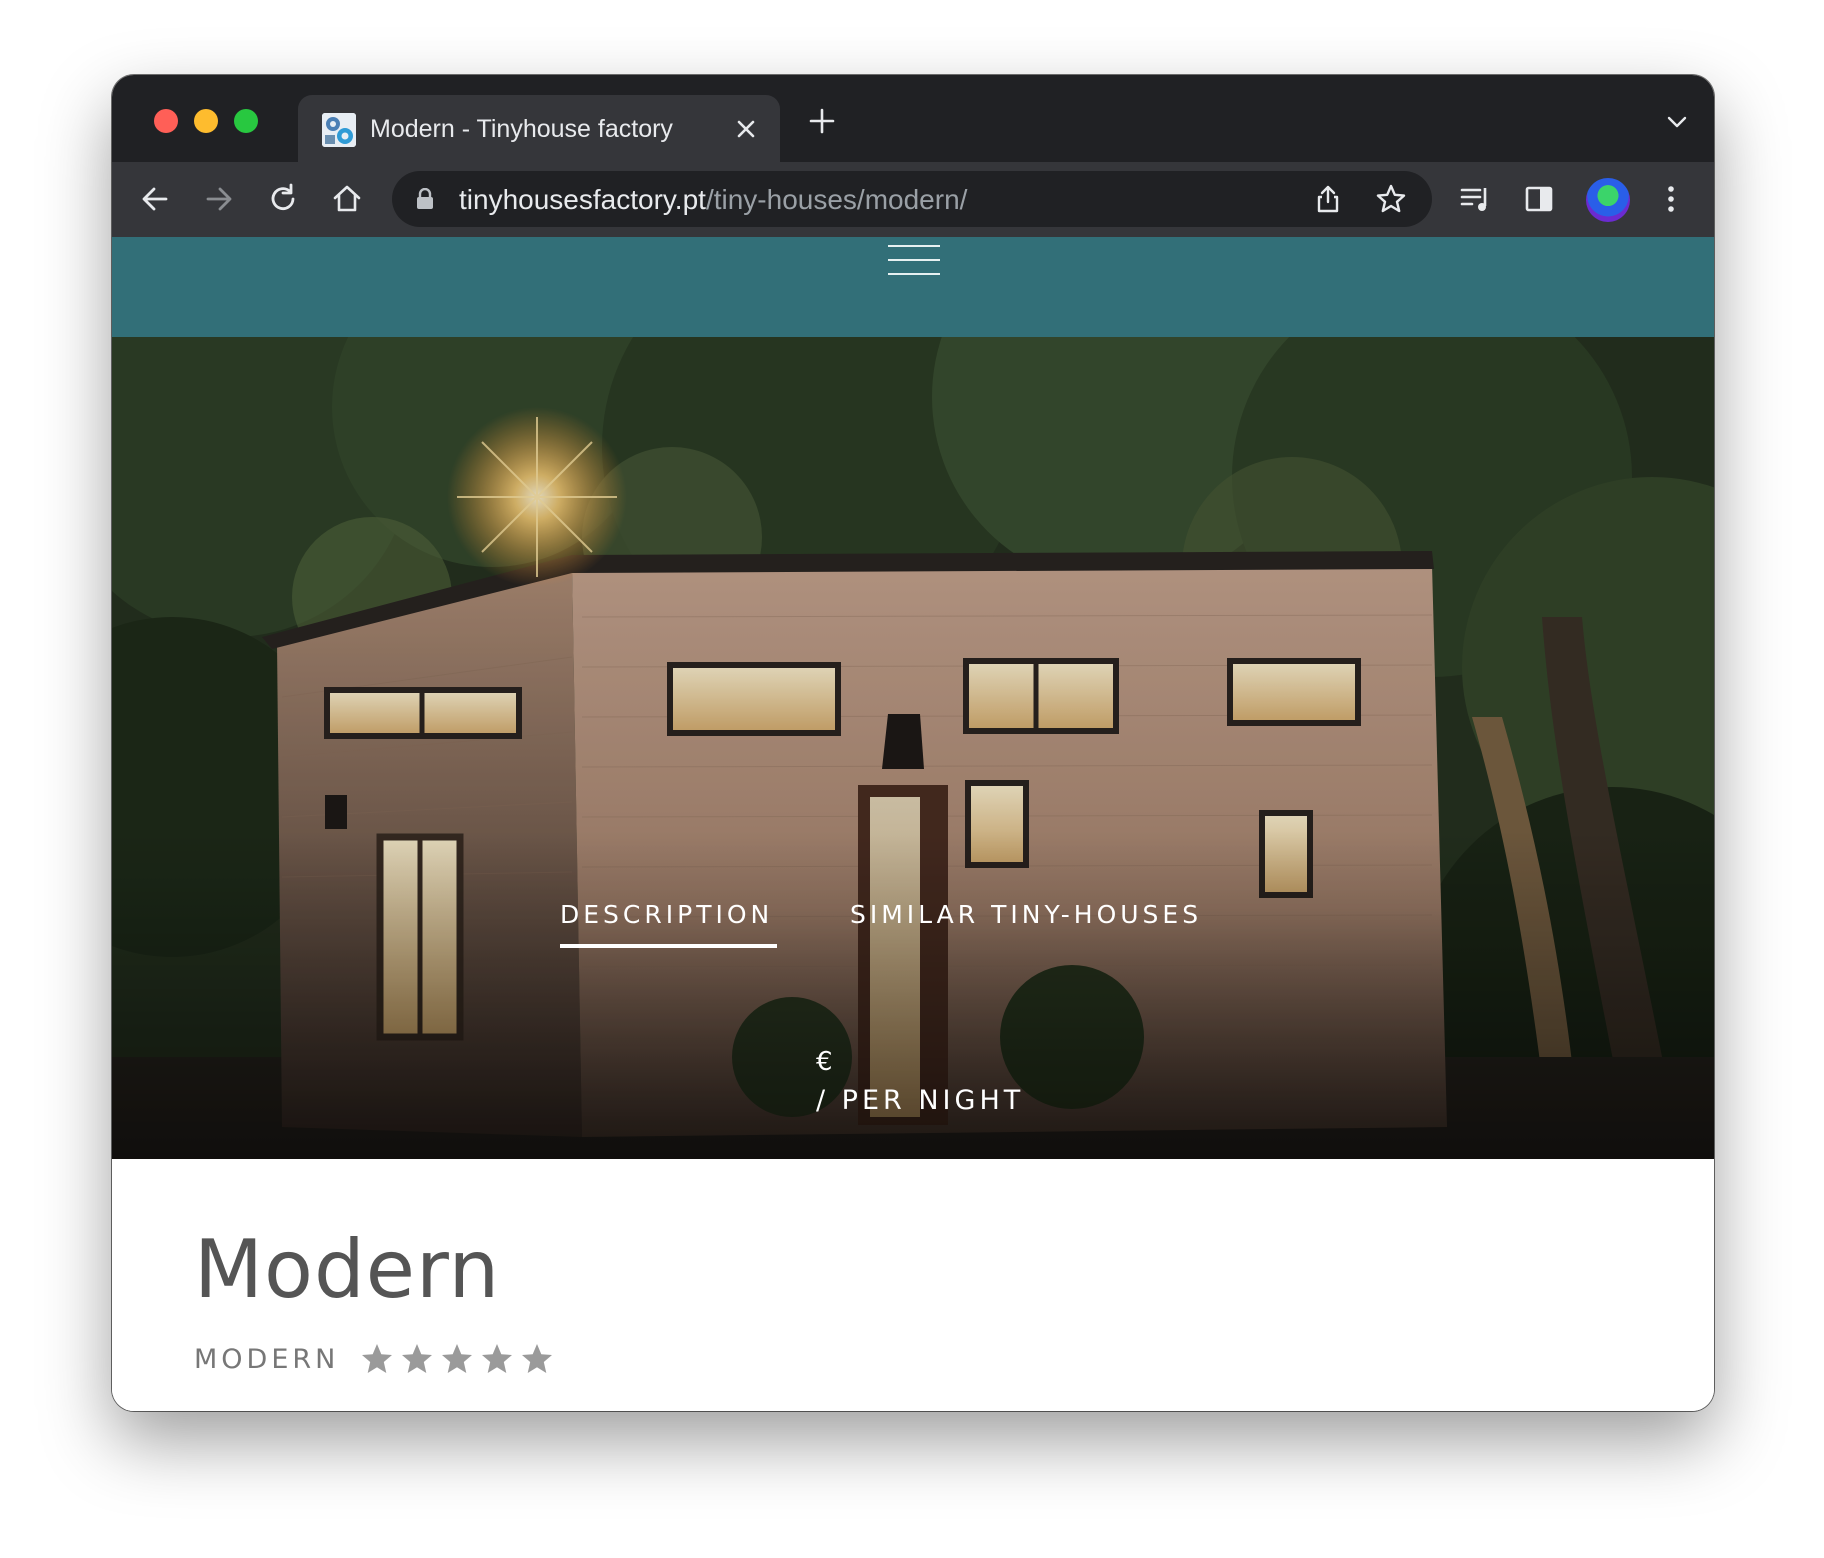 The height and width of the screenshot is (1558, 1824). What do you see at coordinates (166, 121) in the screenshot?
I see `close-window-button` at bounding box center [166, 121].